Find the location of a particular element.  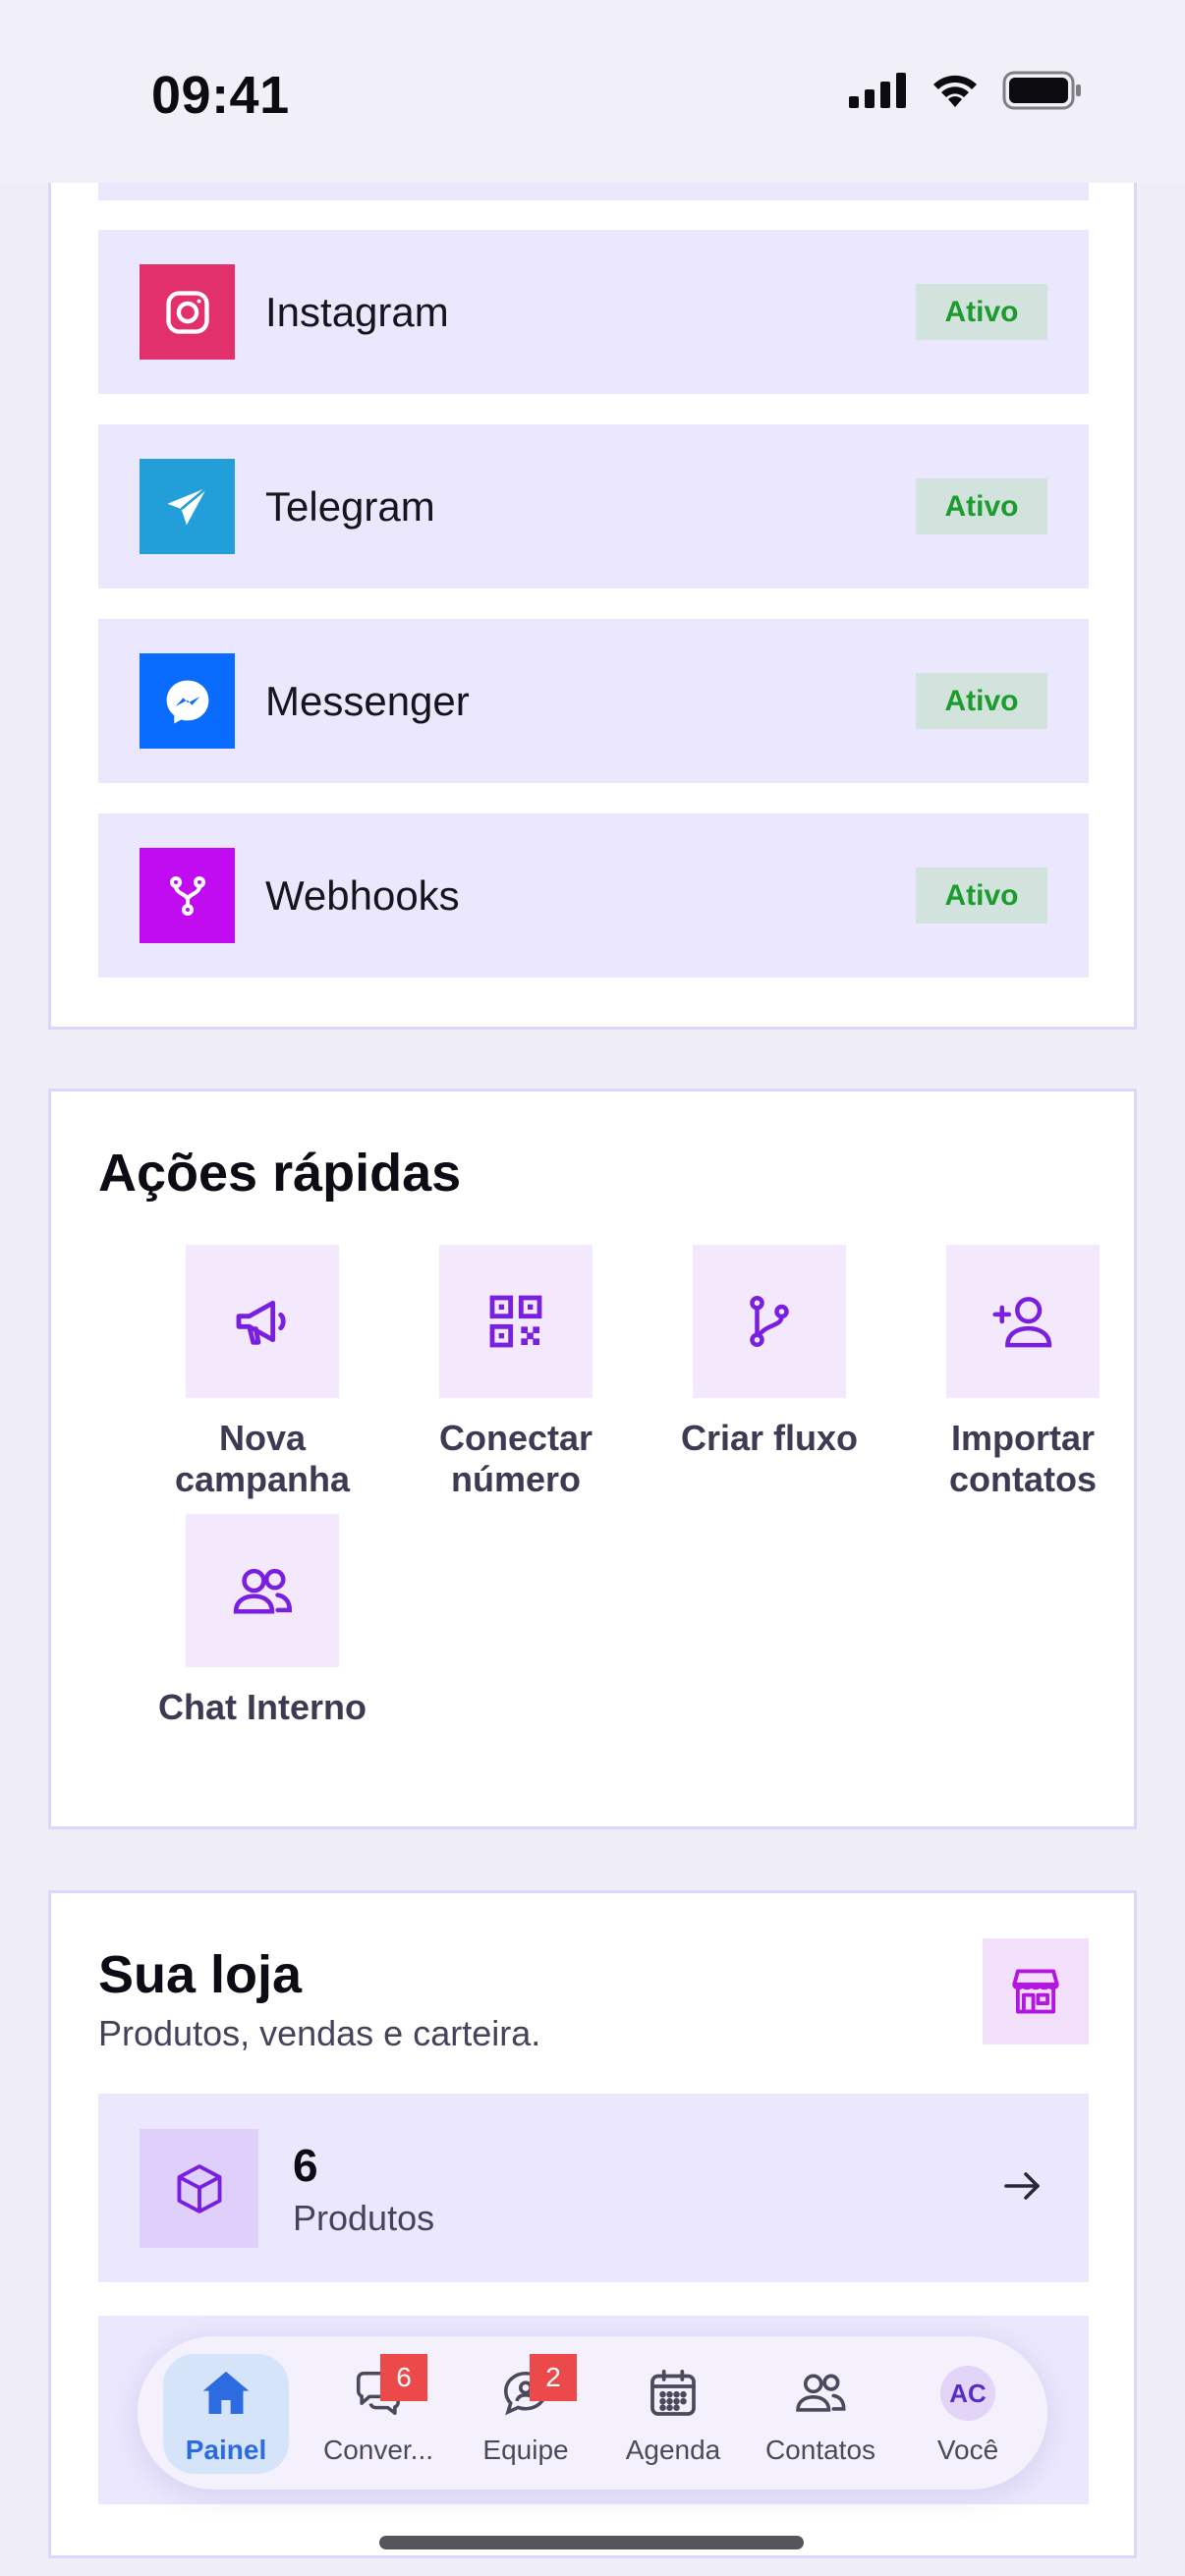

messenger-icon is located at coordinates (187, 701).